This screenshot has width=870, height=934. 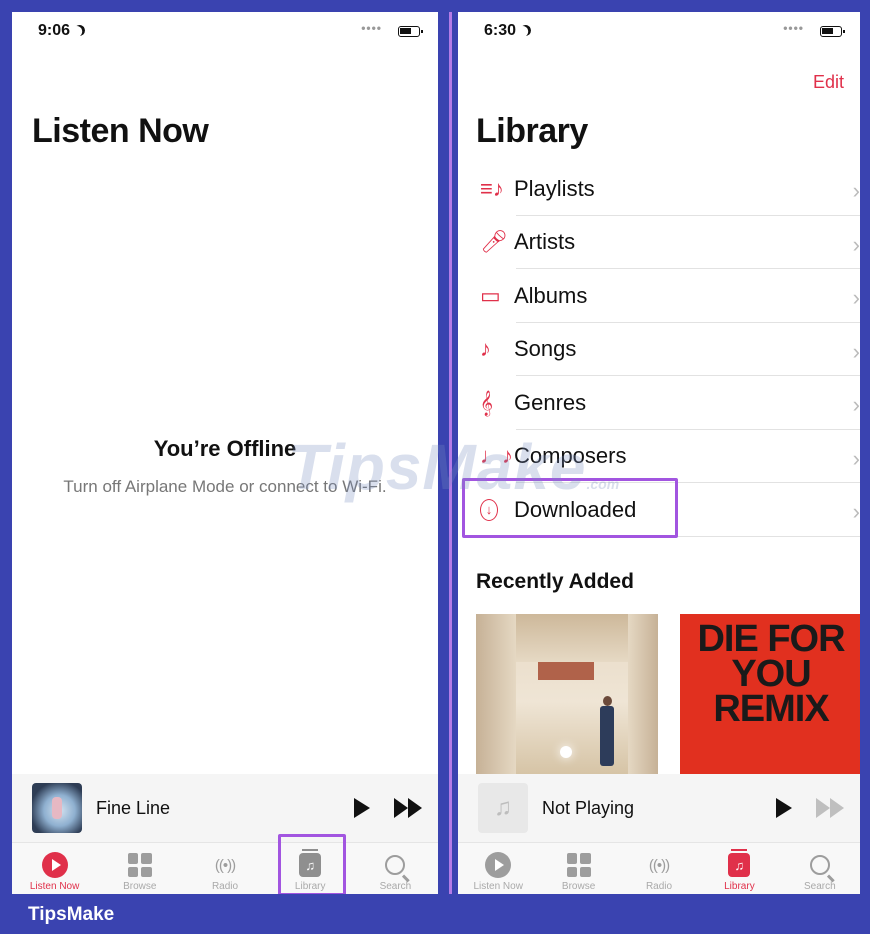 What do you see at coordinates (57, 808) in the screenshot?
I see `album-art` at bounding box center [57, 808].